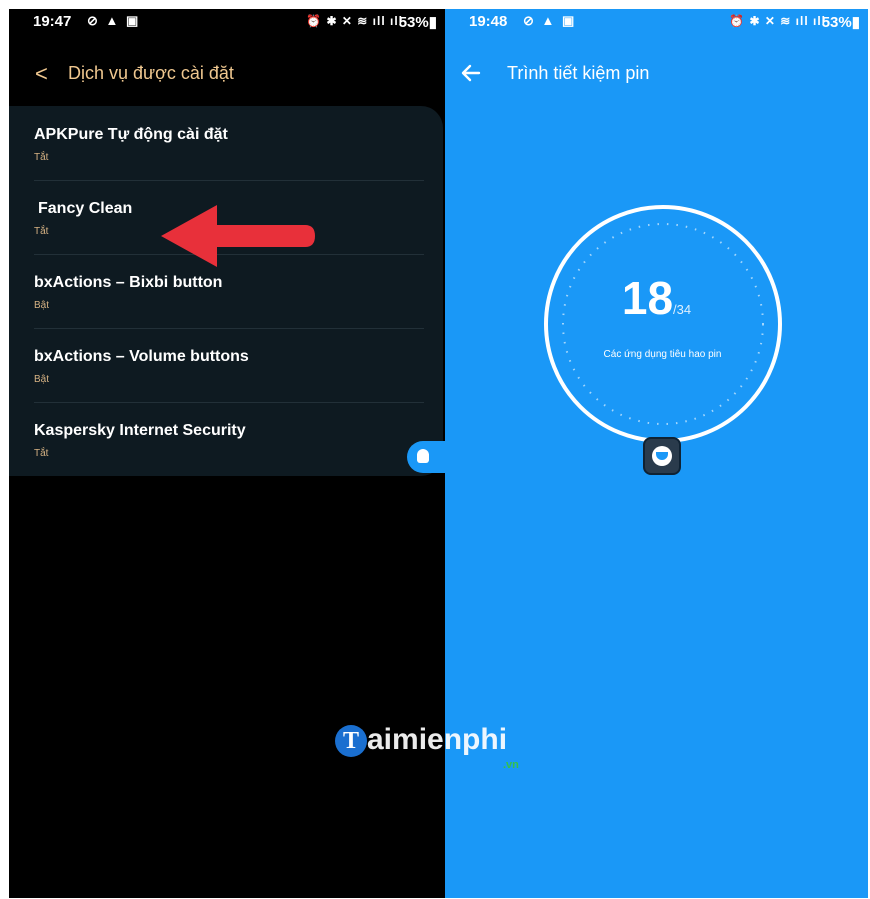  I want to click on watermark-text: aimienphi, so click(437, 739).